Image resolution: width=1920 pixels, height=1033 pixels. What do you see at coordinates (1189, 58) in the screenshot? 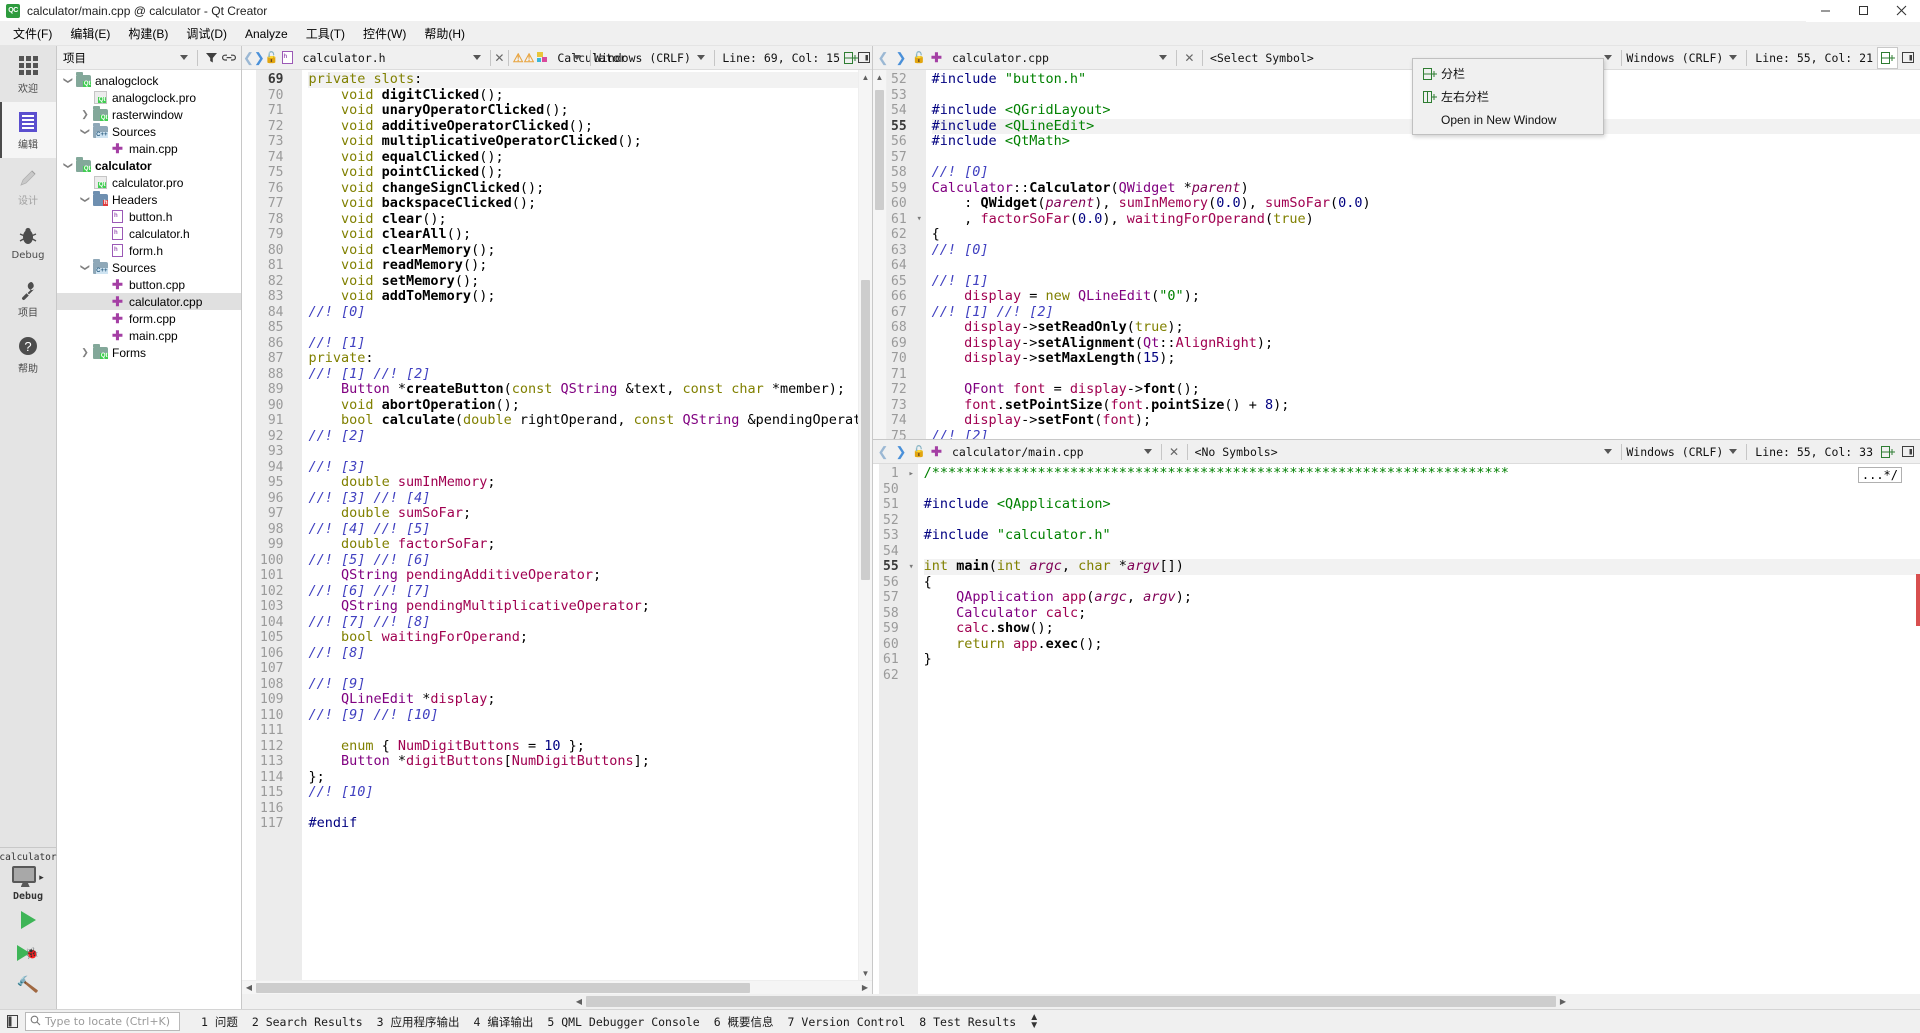
I see `close-file-button-top-right: ✕` at bounding box center [1189, 58].